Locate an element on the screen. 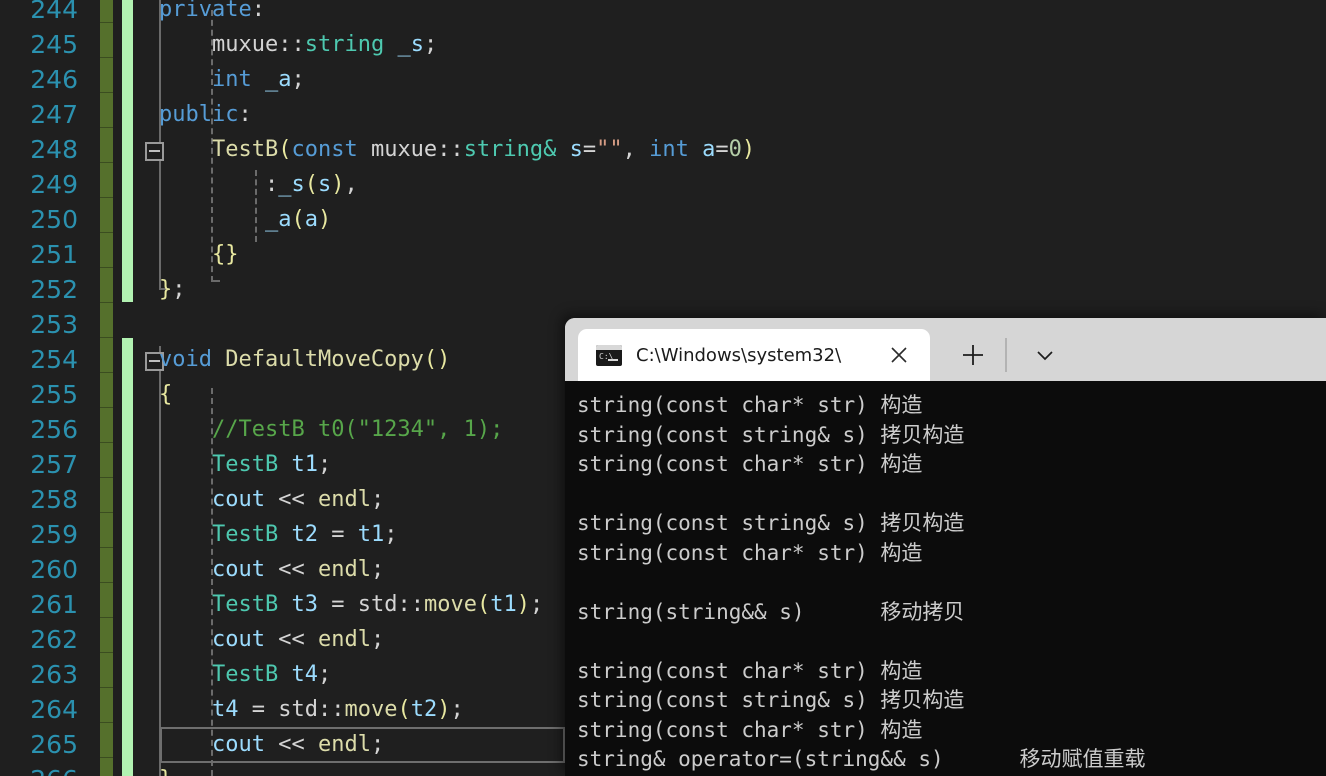 This screenshot has height=776, width=1326. line-number: 251 is located at coordinates (54, 254).